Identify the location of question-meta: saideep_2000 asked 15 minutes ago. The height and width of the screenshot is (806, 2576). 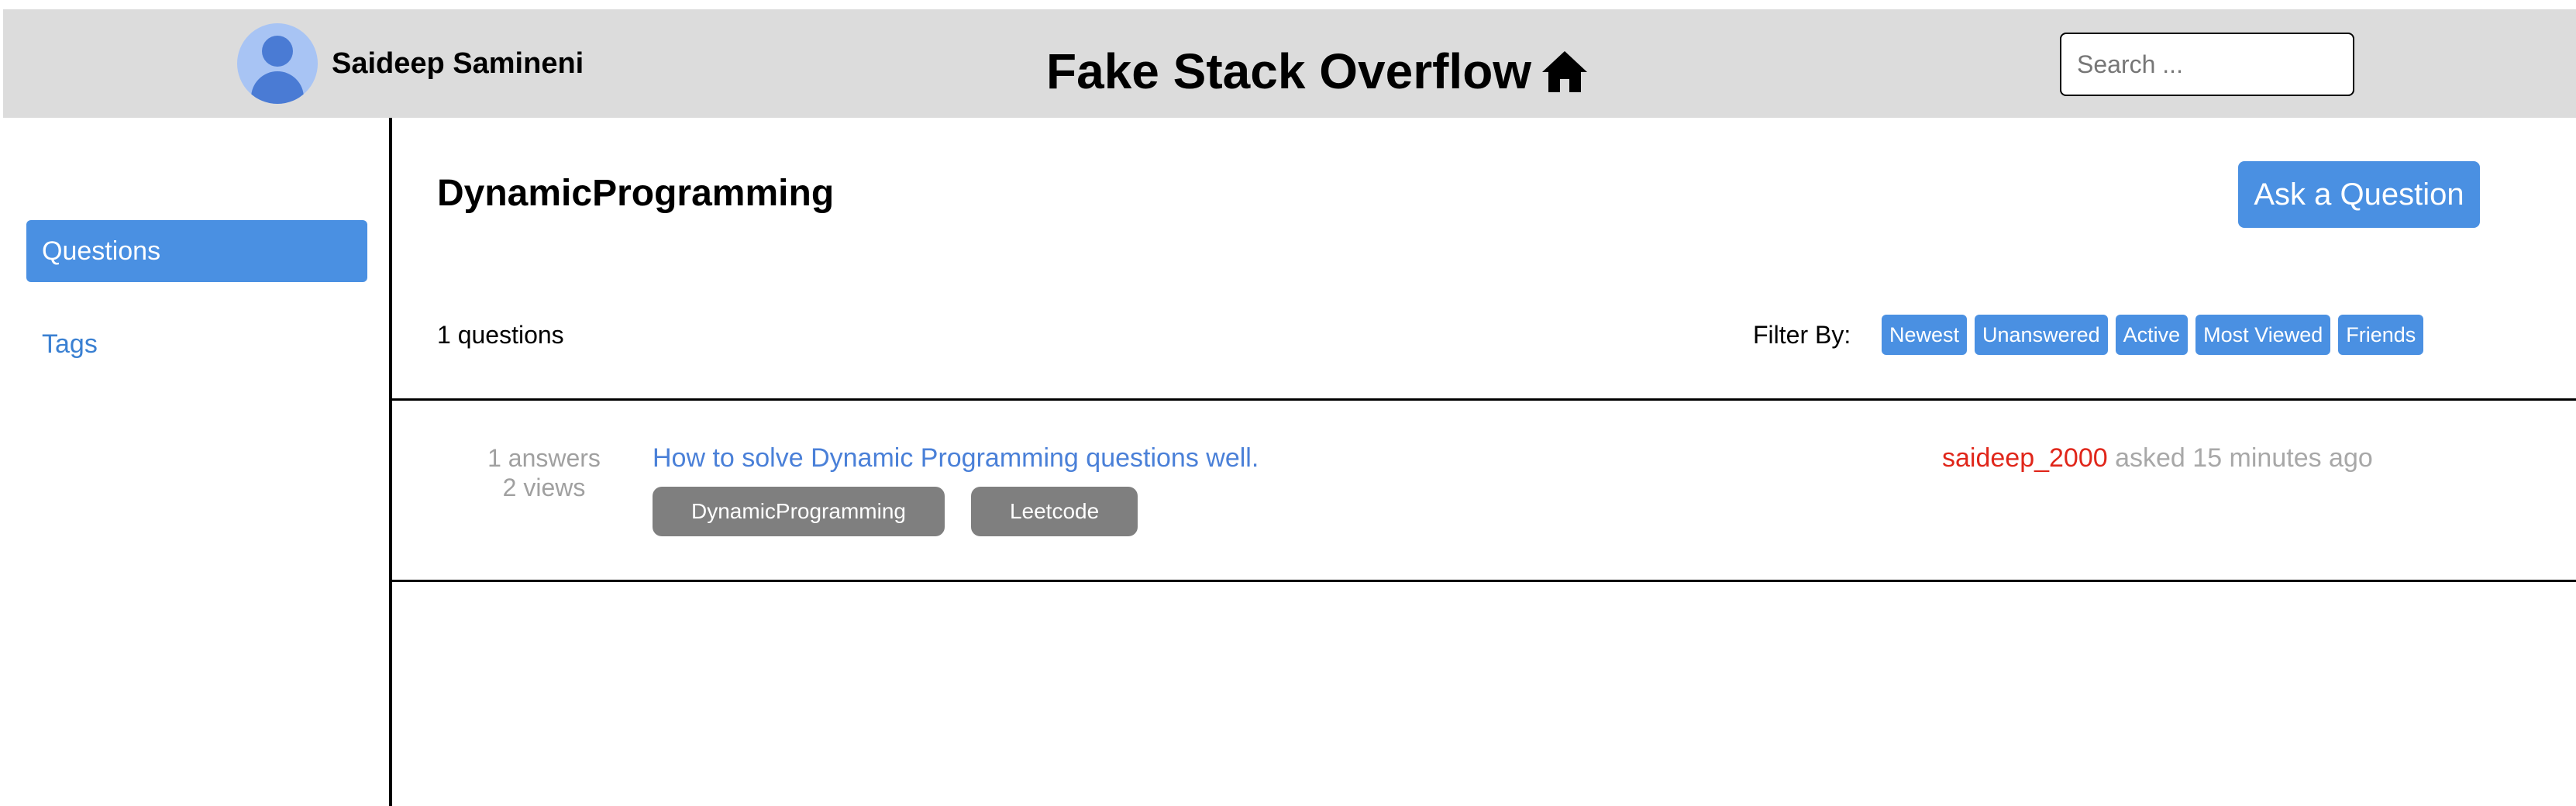
(2157, 458).